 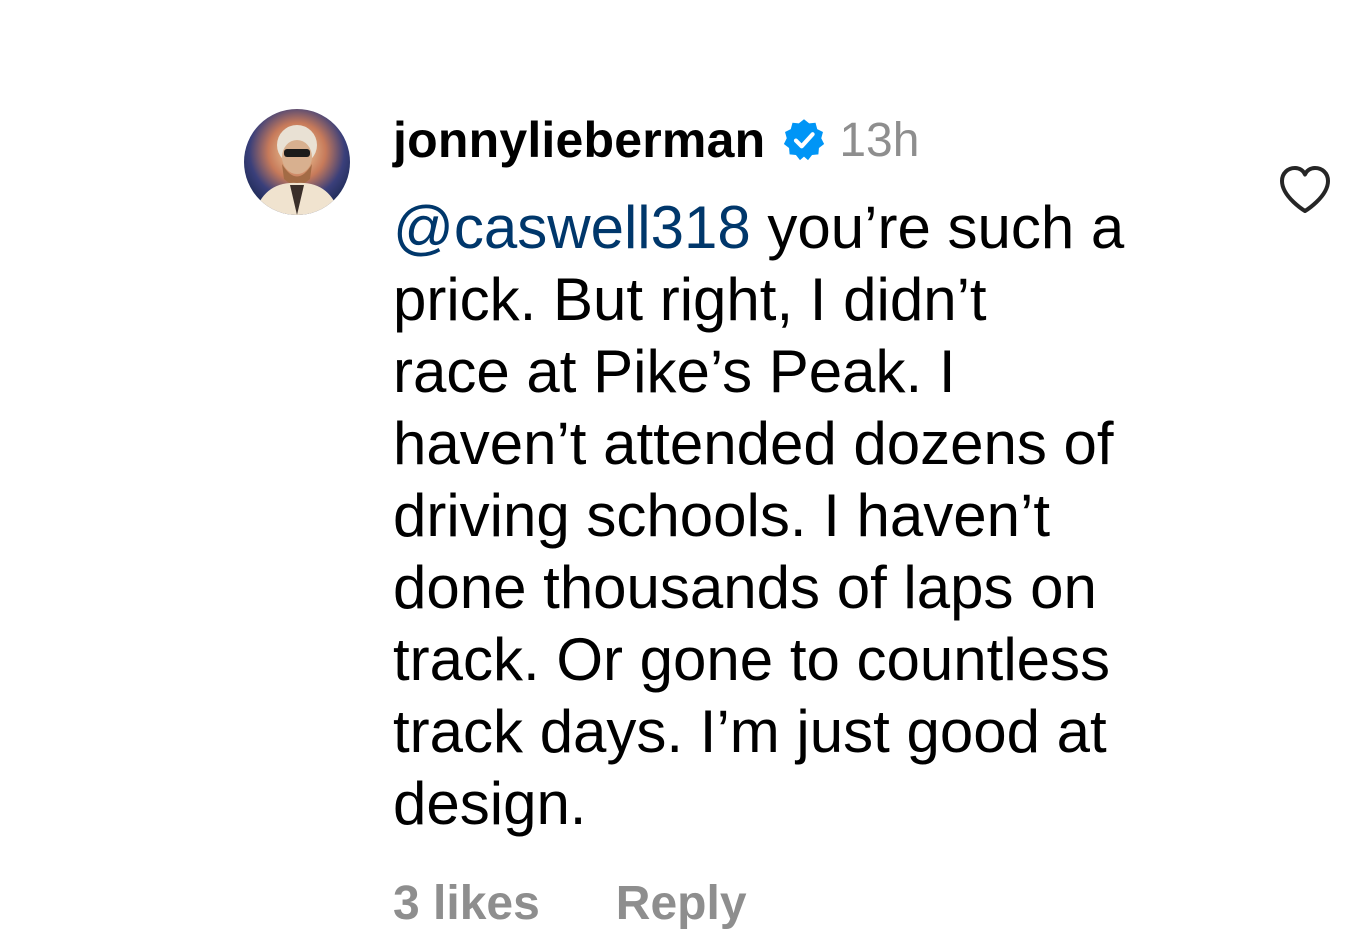 What do you see at coordinates (722, 515) in the screenshot?
I see `comment-line: driving schools. I haven’t` at bounding box center [722, 515].